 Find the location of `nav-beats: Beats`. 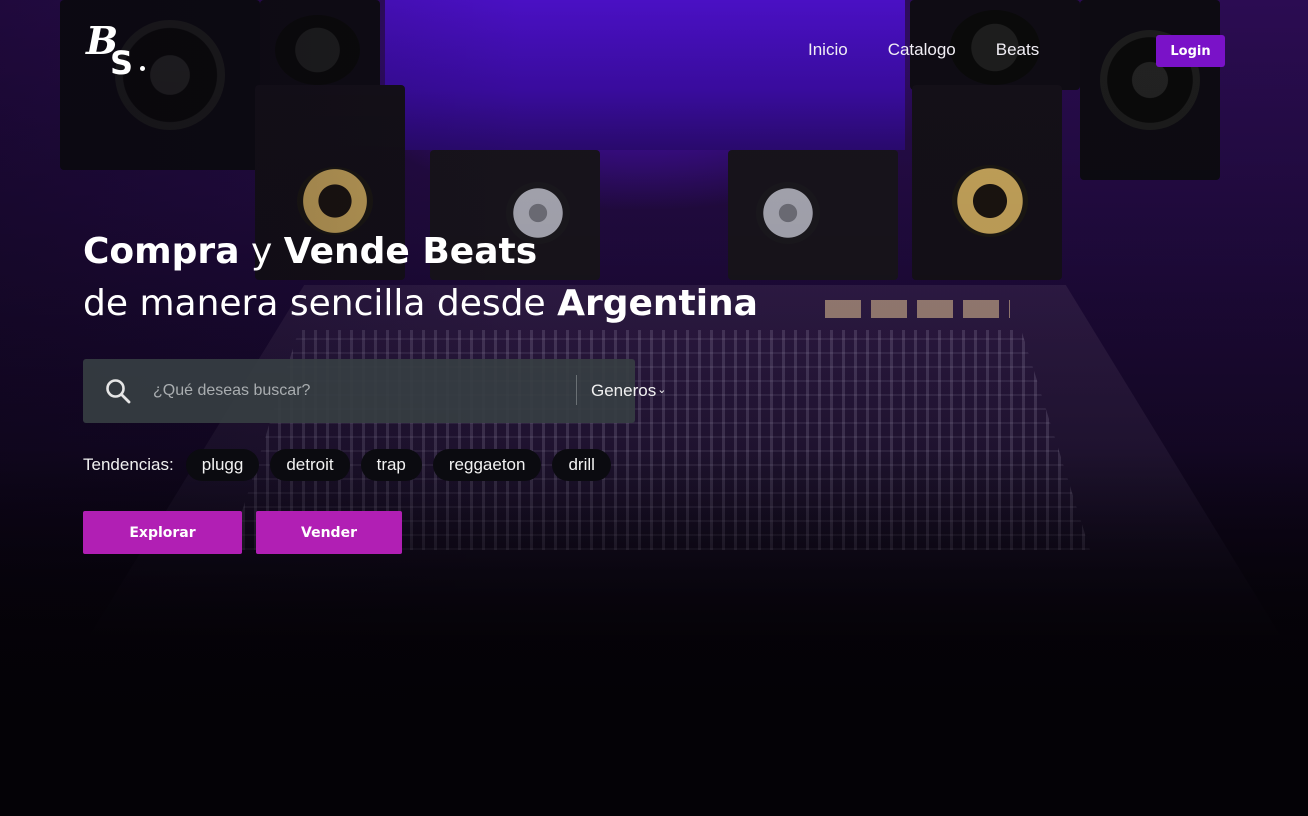

nav-beats: Beats is located at coordinates (1017, 50).